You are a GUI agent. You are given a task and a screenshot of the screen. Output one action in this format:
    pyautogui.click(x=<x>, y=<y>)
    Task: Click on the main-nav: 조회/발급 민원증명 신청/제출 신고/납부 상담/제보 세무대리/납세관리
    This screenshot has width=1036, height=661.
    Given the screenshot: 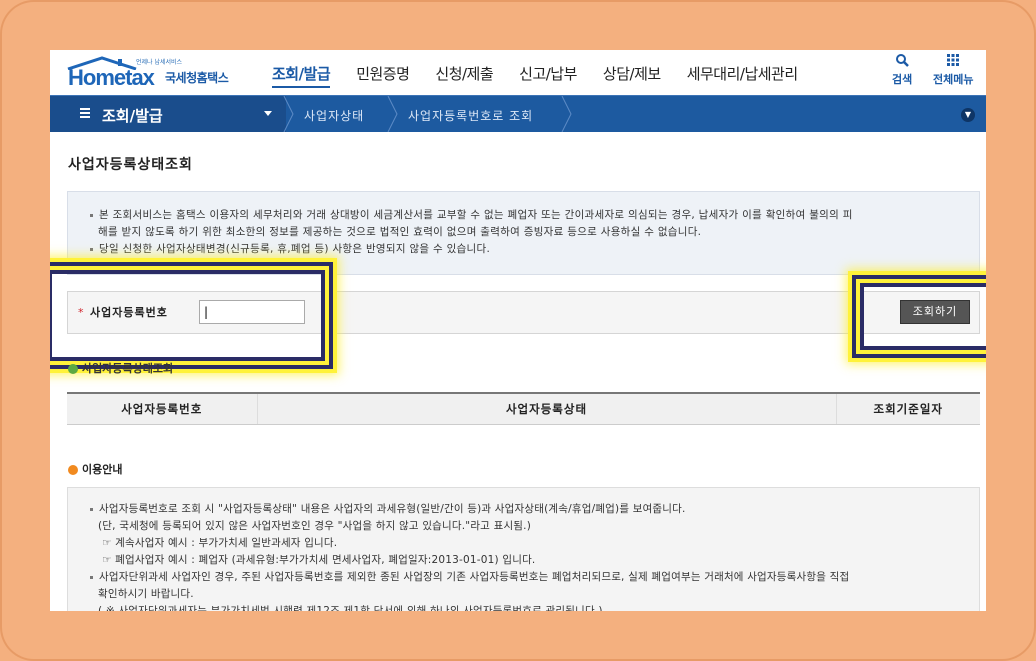 What is the action you would take?
    pyautogui.click(x=548, y=76)
    